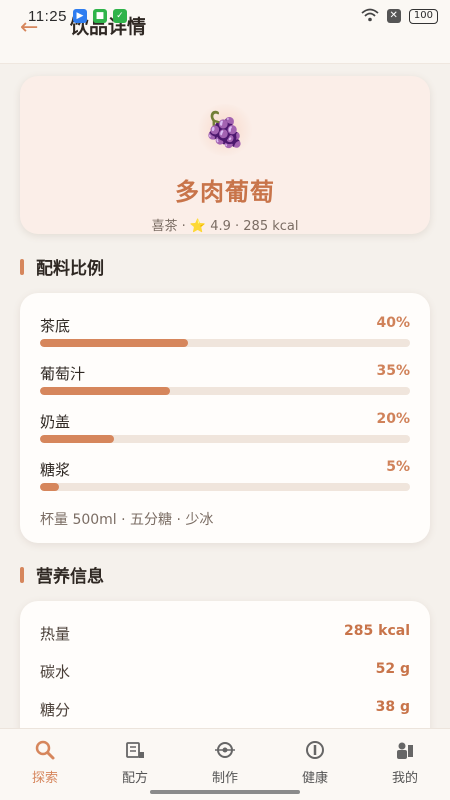 This screenshot has width=450, height=800. I want to click on ingredient-name: 奶盖, so click(55, 422).